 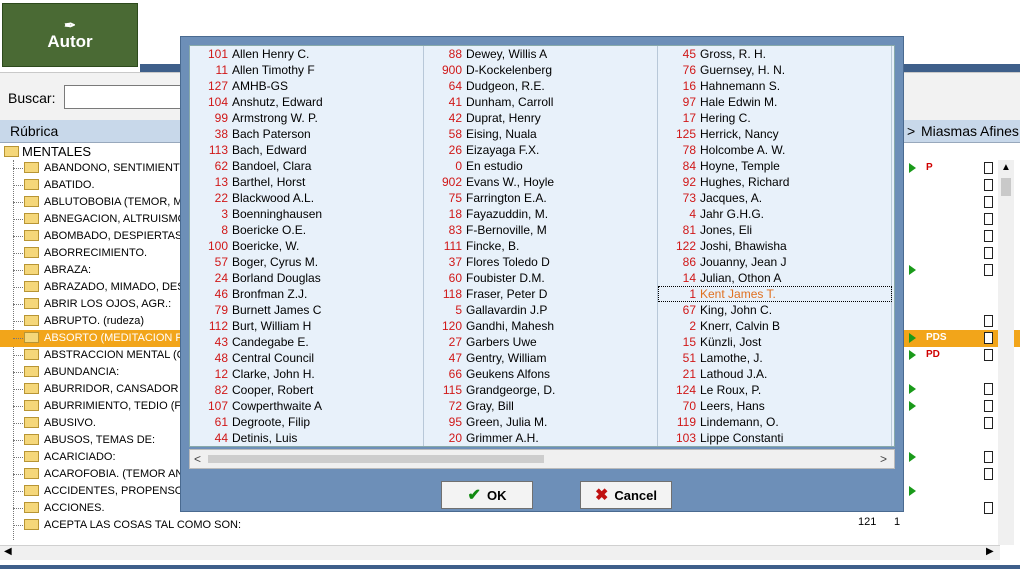 What do you see at coordinates (541, 134) in the screenshot?
I see `author-entry: 58 Eising, Nuala` at bounding box center [541, 134].